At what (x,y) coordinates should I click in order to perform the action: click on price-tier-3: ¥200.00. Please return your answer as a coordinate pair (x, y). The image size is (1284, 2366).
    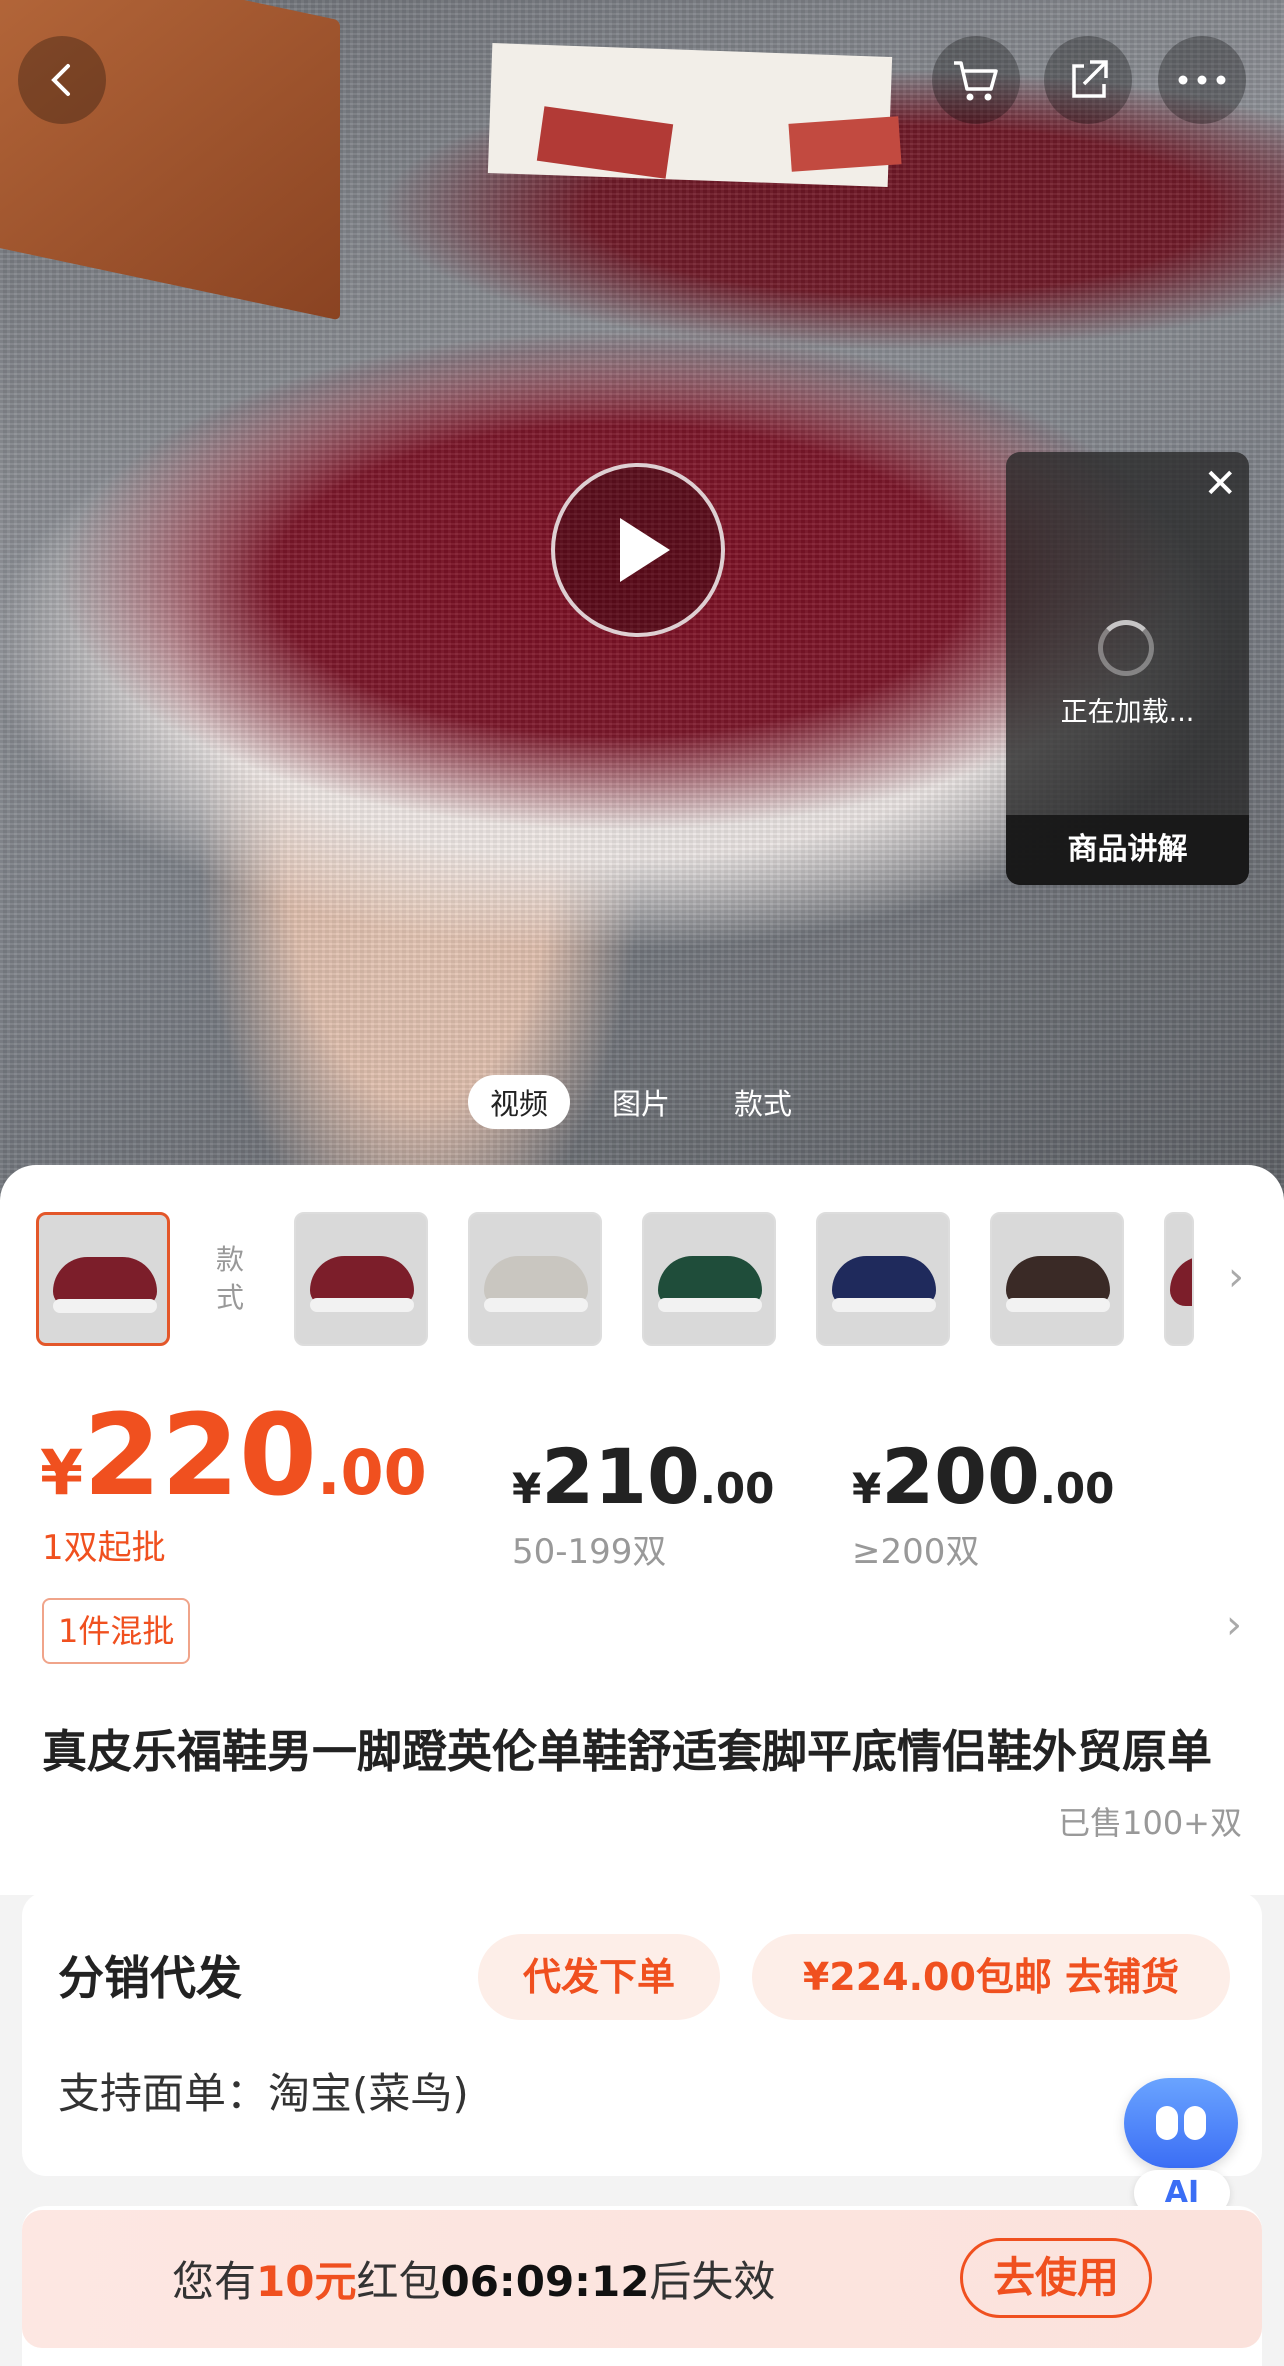
    Looking at the image, I should click on (983, 1476).